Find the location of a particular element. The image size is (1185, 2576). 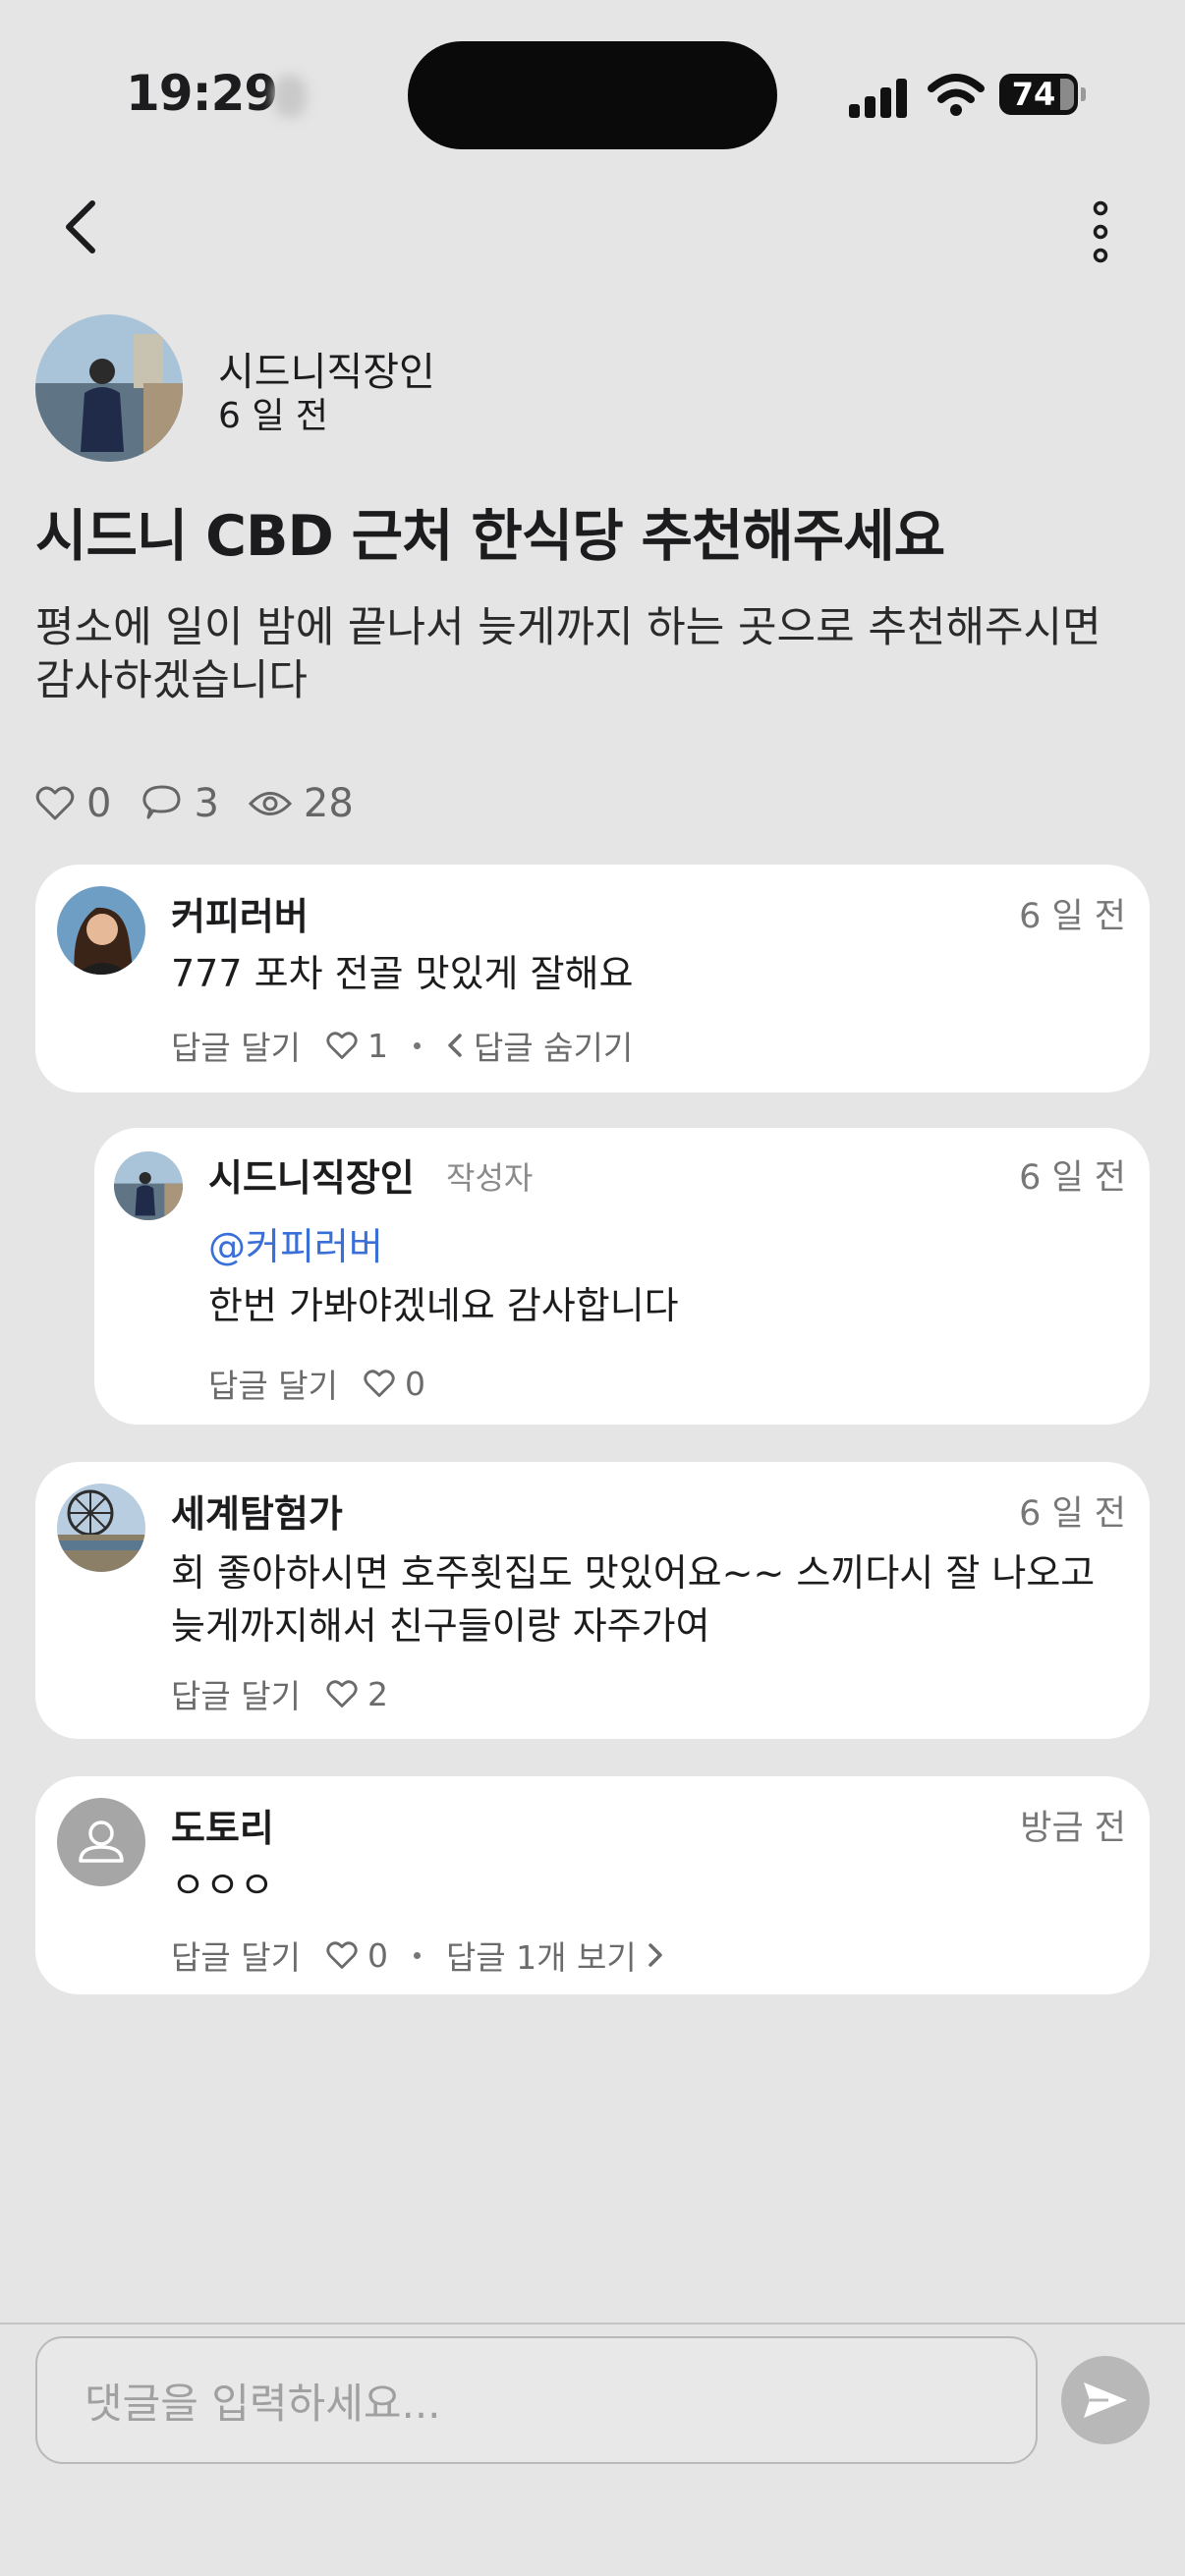

cellular-signal-icon is located at coordinates (879, 97).